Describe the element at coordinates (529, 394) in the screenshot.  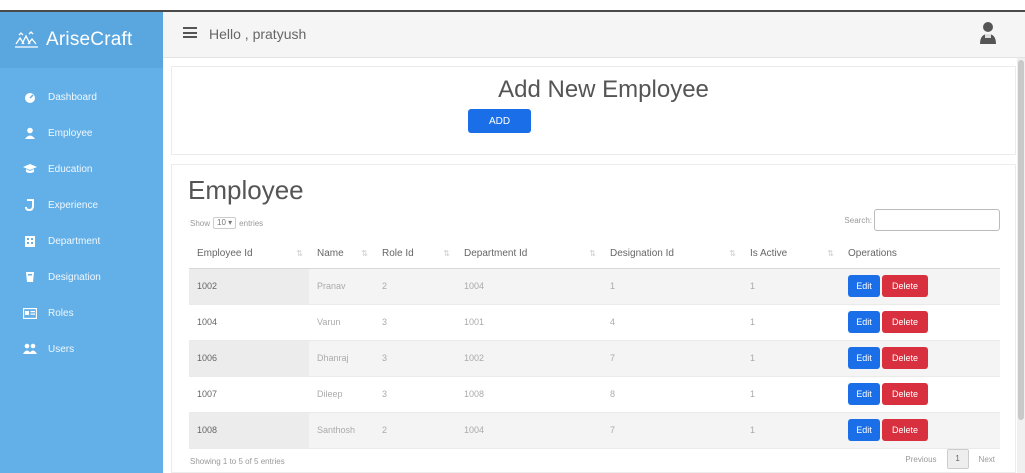
I see `cell-department-id: 1008` at that location.